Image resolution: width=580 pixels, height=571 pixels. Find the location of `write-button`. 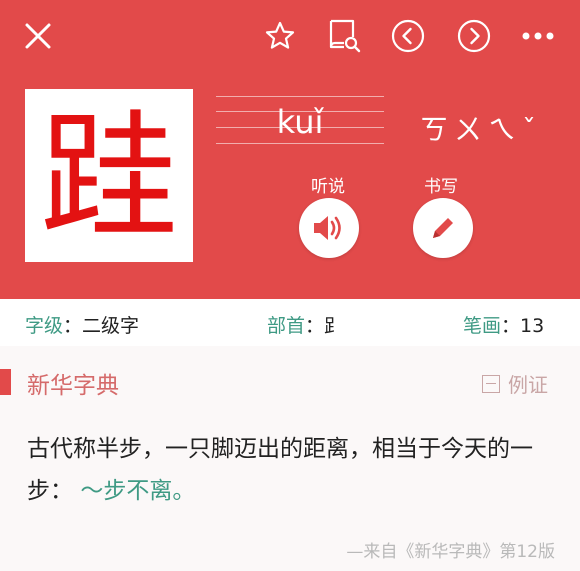

write-button is located at coordinates (443, 228).